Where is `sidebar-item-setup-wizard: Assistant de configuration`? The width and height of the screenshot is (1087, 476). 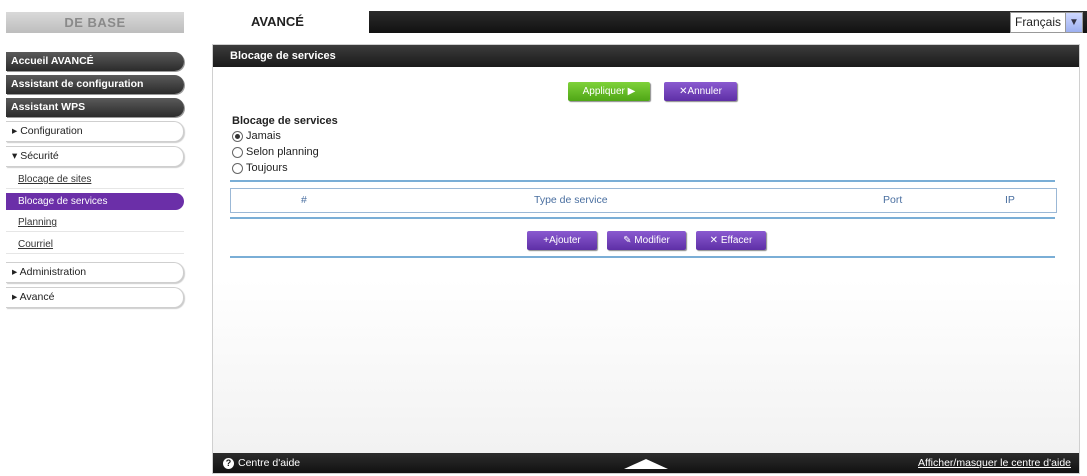
sidebar-item-setup-wizard: Assistant de configuration is located at coordinates (95, 84).